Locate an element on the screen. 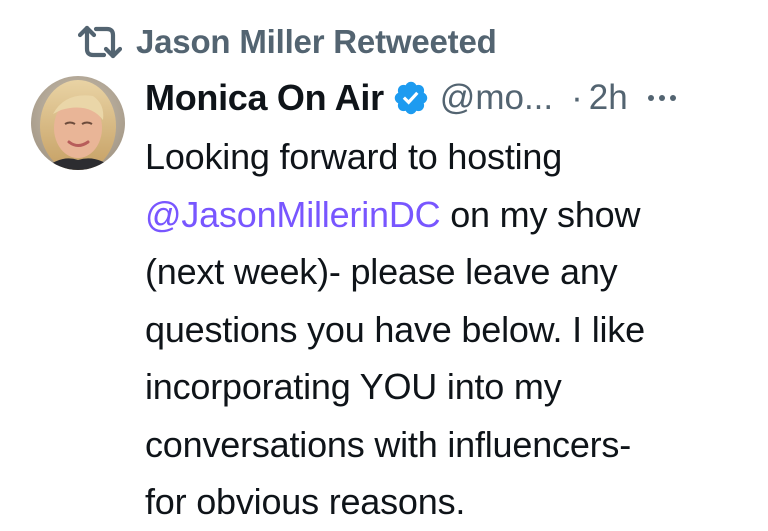 The height and width of the screenshot is (531, 768). retweeted-by-label: Jason Miller Retweeted is located at coordinates (316, 41).